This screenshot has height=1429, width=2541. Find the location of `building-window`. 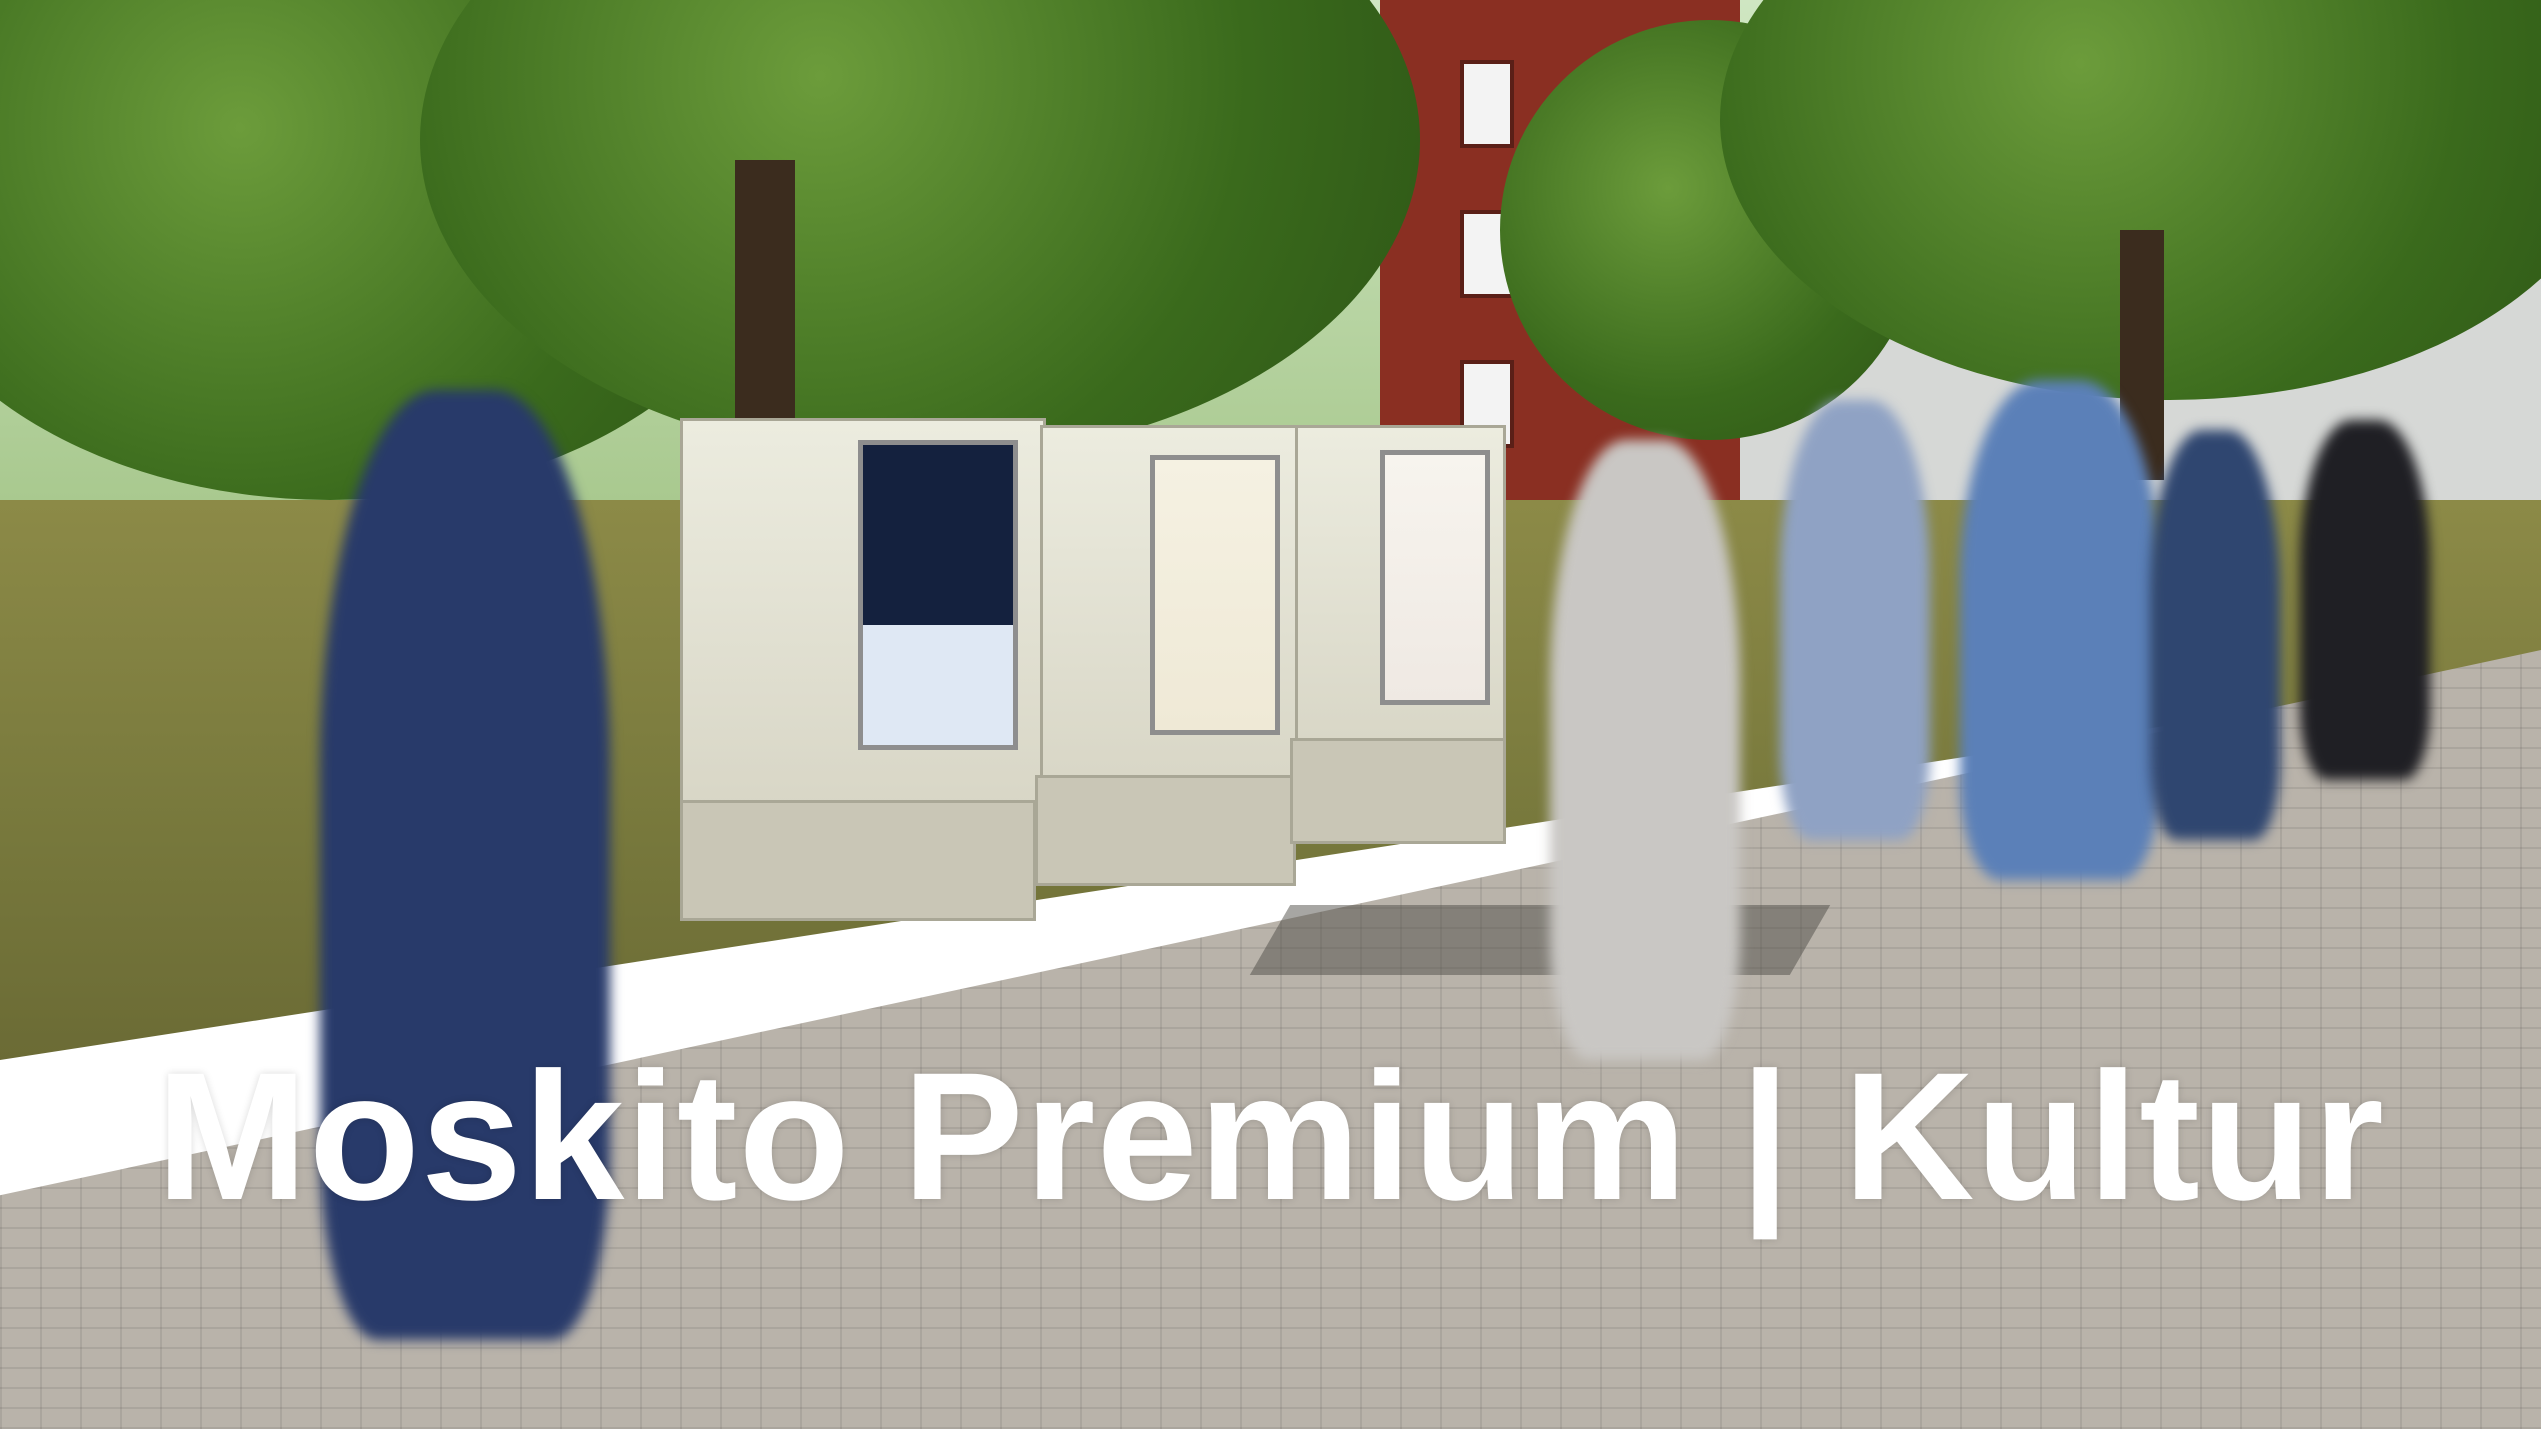

building-window is located at coordinates (1487, 104).